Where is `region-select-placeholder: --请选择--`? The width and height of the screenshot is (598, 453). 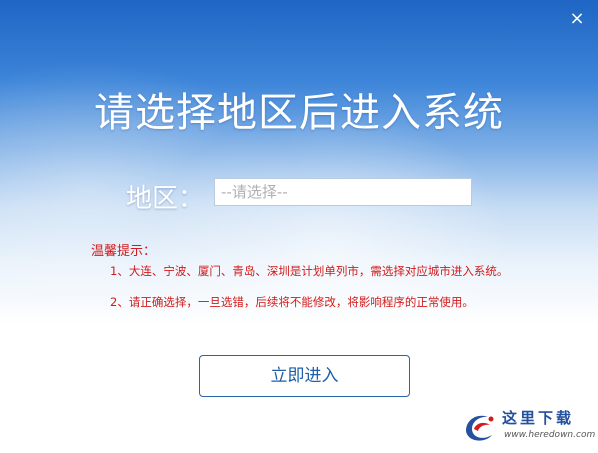 region-select-placeholder: --请选择-- is located at coordinates (254, 192).